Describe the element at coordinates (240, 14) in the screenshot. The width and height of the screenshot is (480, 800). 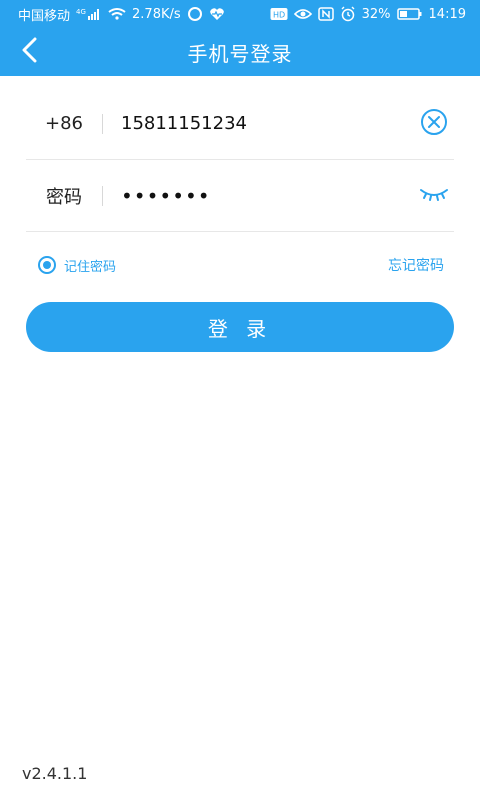
I see `status-bar: 中国移动 4G 2.78K/s HD 32% 14:19` at that location.